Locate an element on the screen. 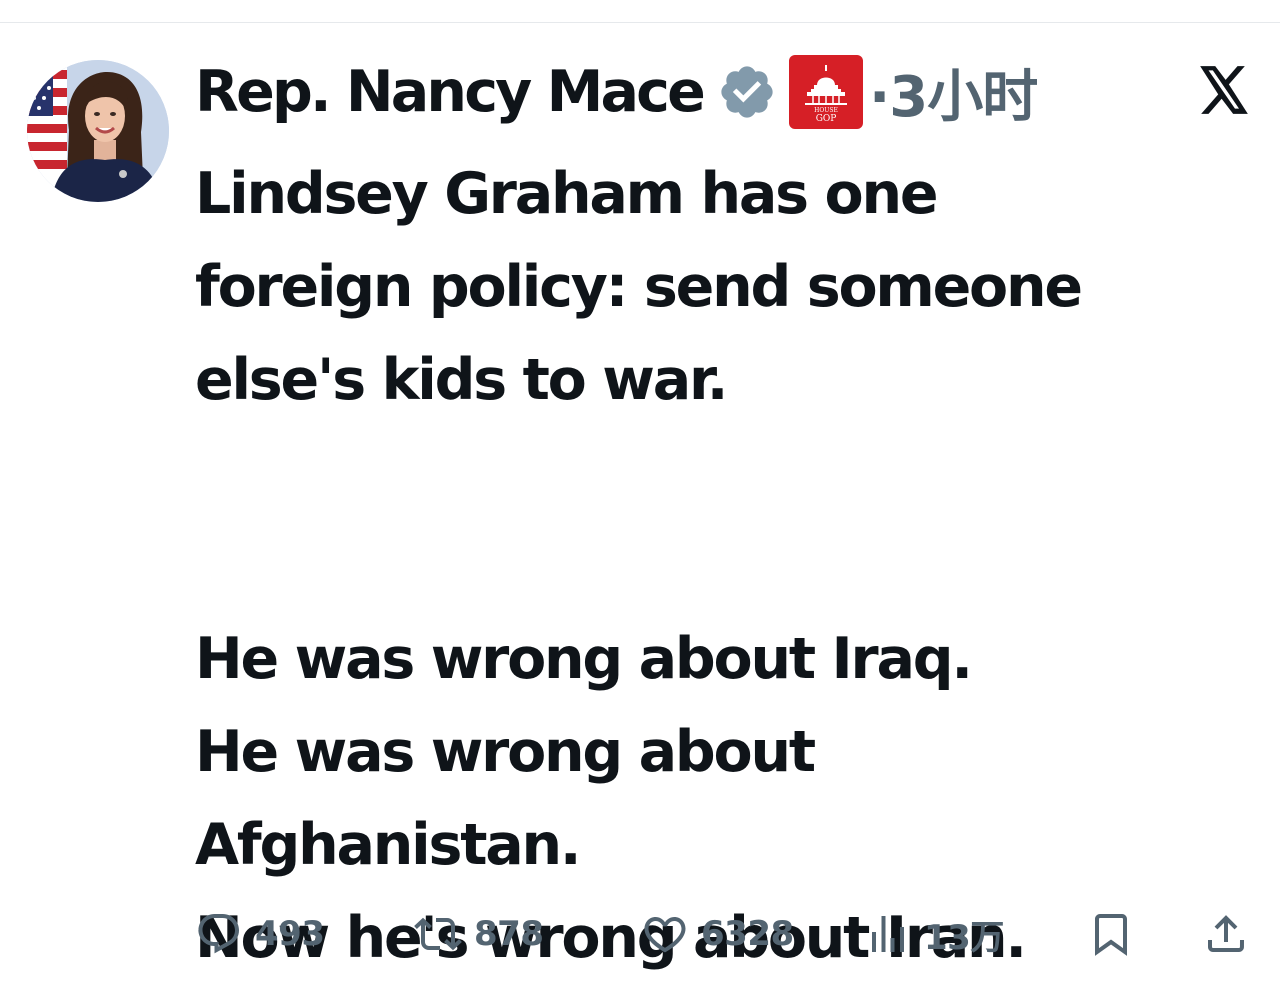 Image resolution: width=1280 pixels, height=990 pixels. svg-text: GOP is located at coordinates (826, 119).